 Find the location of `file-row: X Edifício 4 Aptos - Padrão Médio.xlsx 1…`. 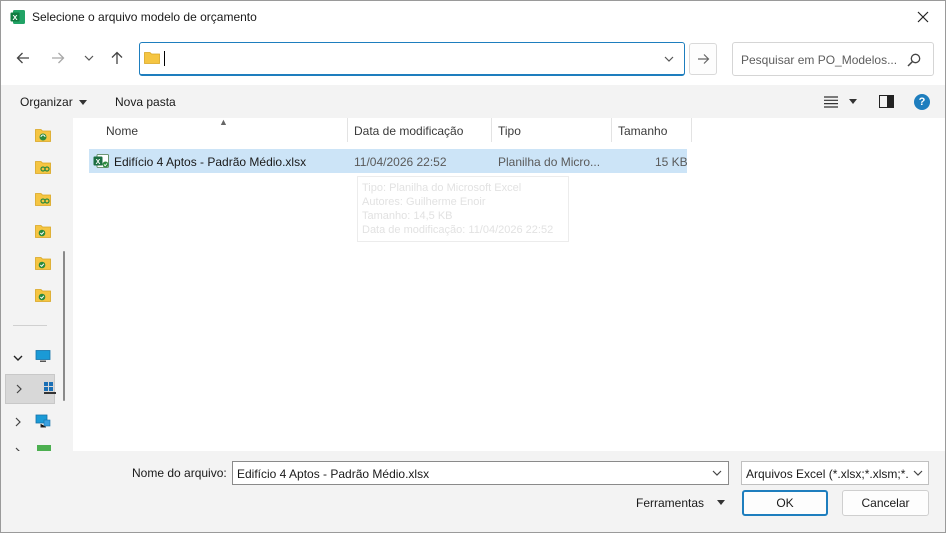

file-row: X Edifício 4 Aptos - Padrão Médio.xlsx 1… is located at coordinates (388, 161).